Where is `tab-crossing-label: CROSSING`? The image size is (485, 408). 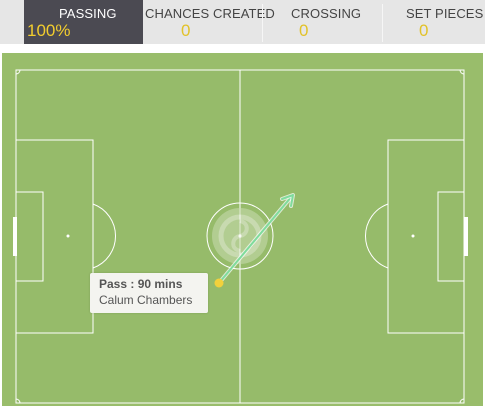
tab-crossing-label: CROSSING is located at coordinates (326, 13).